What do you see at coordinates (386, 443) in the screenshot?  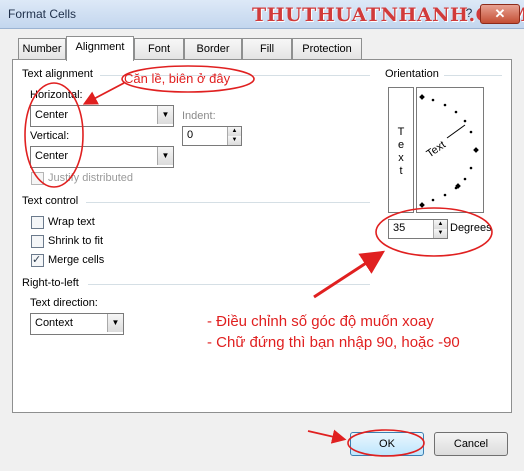 I see `ok-oval` at bounding box center [386, 443].